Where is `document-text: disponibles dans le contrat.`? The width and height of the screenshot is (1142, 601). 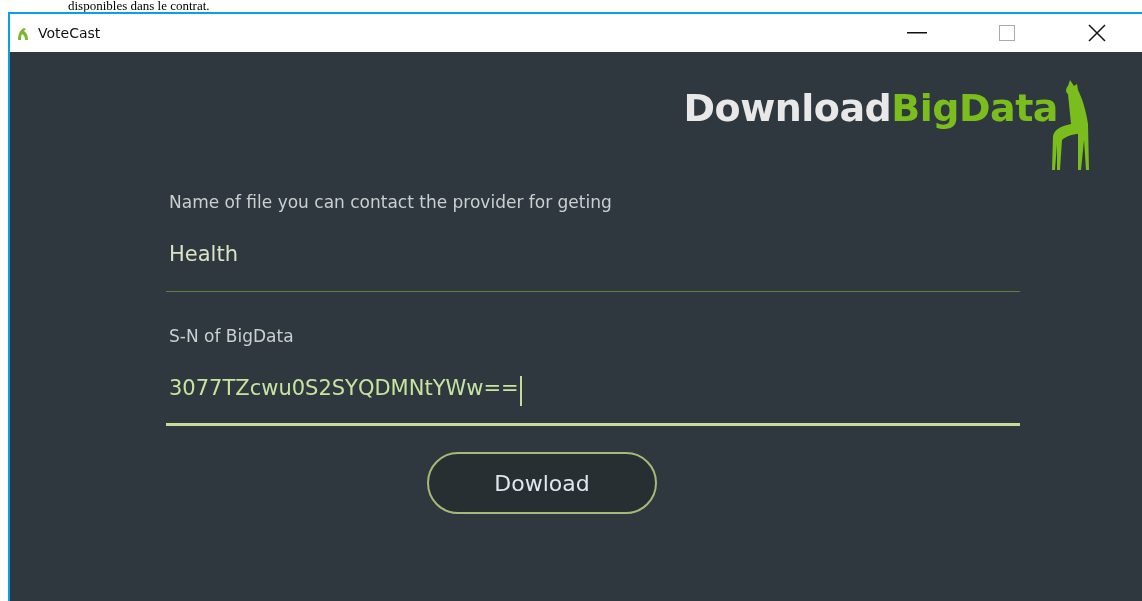
document-text: disponibles dans le contrat. is located at coordinates (139, 6).